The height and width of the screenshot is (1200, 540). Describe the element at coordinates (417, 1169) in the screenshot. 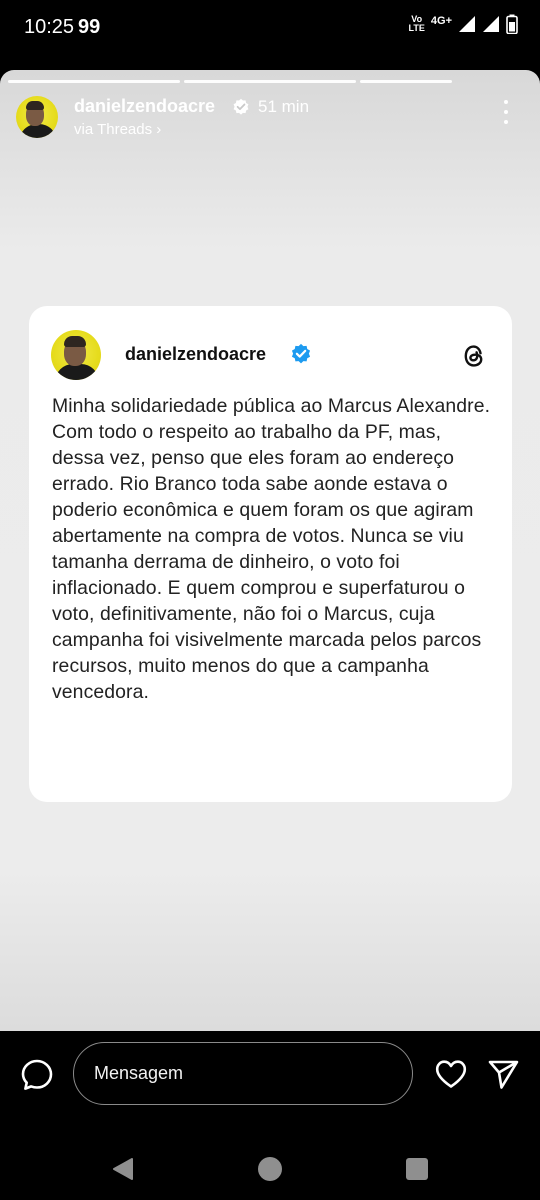

I see `recent-apps-icon` at that location.